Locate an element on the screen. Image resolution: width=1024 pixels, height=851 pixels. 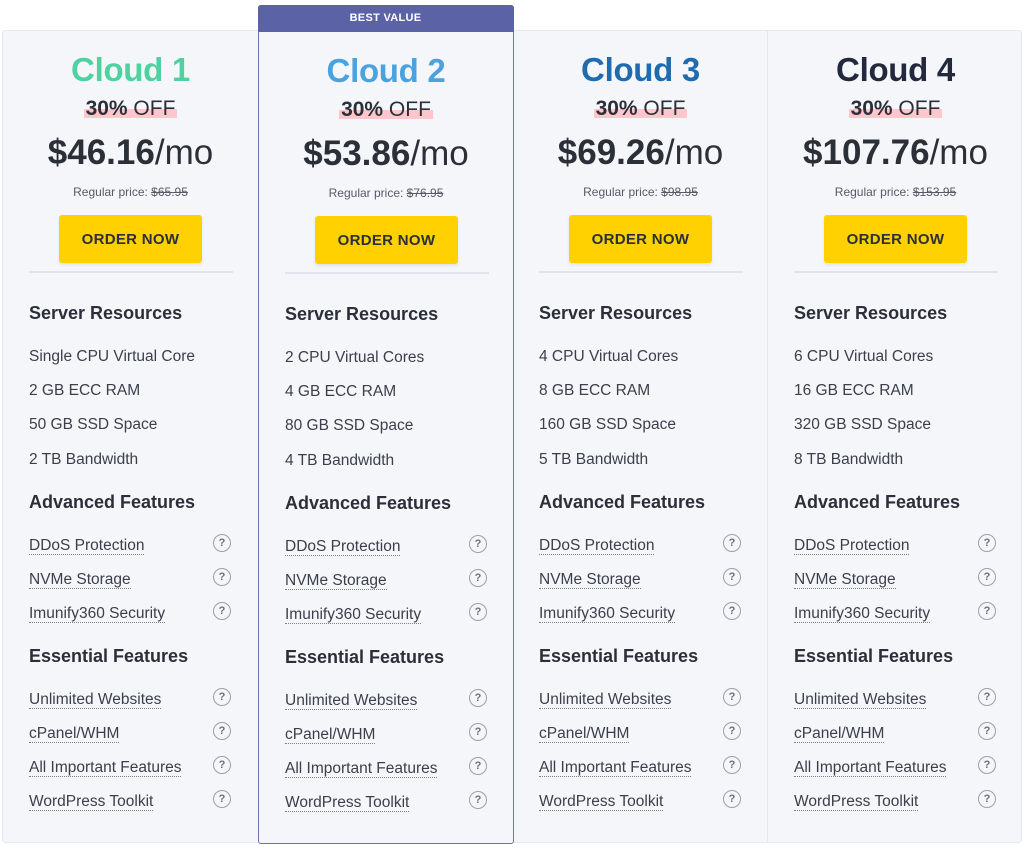
price-amount: $107.76 is located at coordinates (866, 152).